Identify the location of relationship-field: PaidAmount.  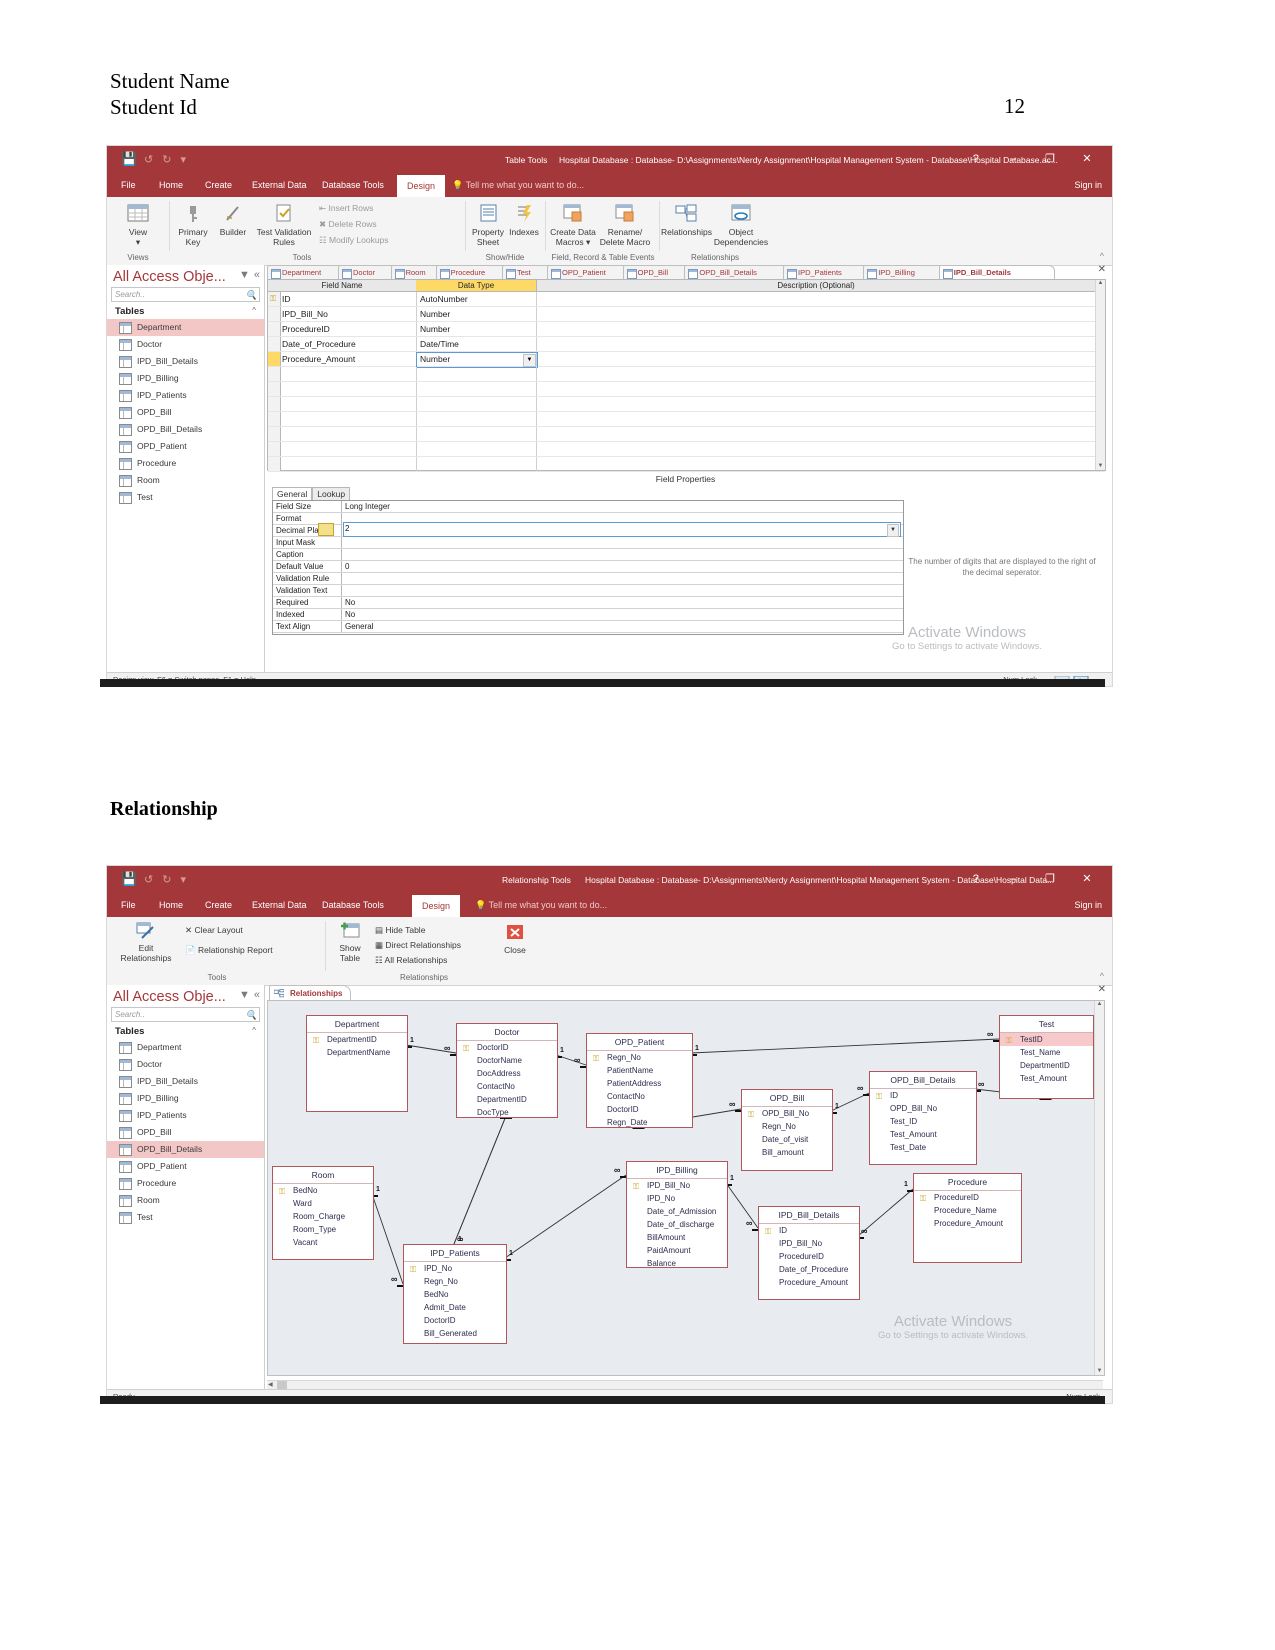
(677, 1250).